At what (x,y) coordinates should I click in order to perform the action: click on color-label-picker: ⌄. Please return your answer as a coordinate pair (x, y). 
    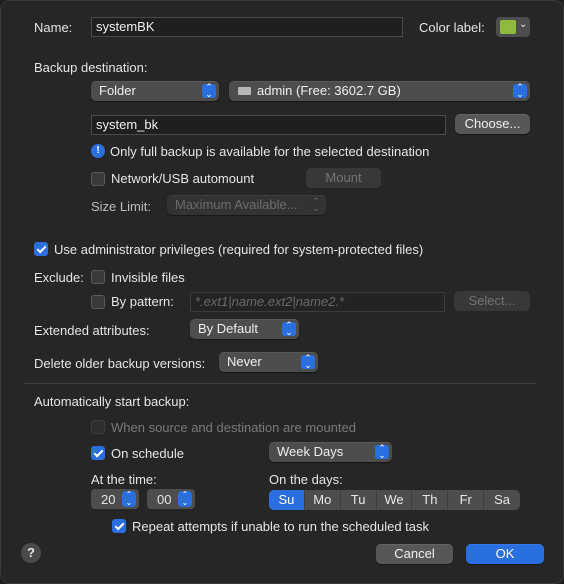
    Looking at the image, I should click on (513, 27).